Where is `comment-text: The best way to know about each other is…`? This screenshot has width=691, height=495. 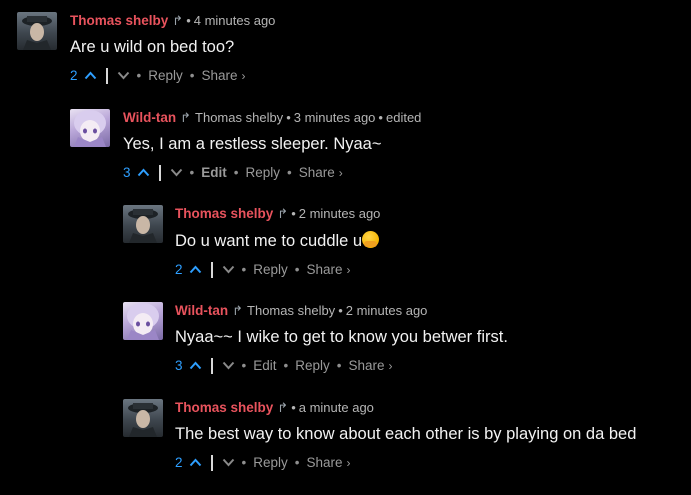
comment-text: The best way to know about each other is… is located at coordinates (406, 434).